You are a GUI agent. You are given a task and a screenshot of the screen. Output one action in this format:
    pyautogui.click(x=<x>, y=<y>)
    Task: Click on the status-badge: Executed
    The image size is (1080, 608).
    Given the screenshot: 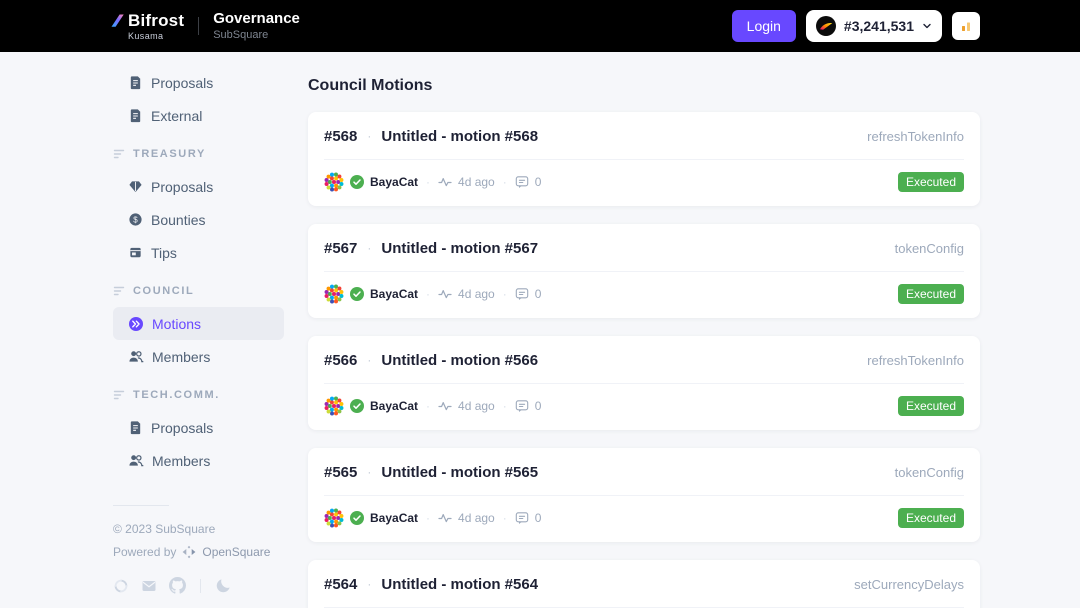 What is the action you would take?
    pyautogui.click(x=930, y=294)
    